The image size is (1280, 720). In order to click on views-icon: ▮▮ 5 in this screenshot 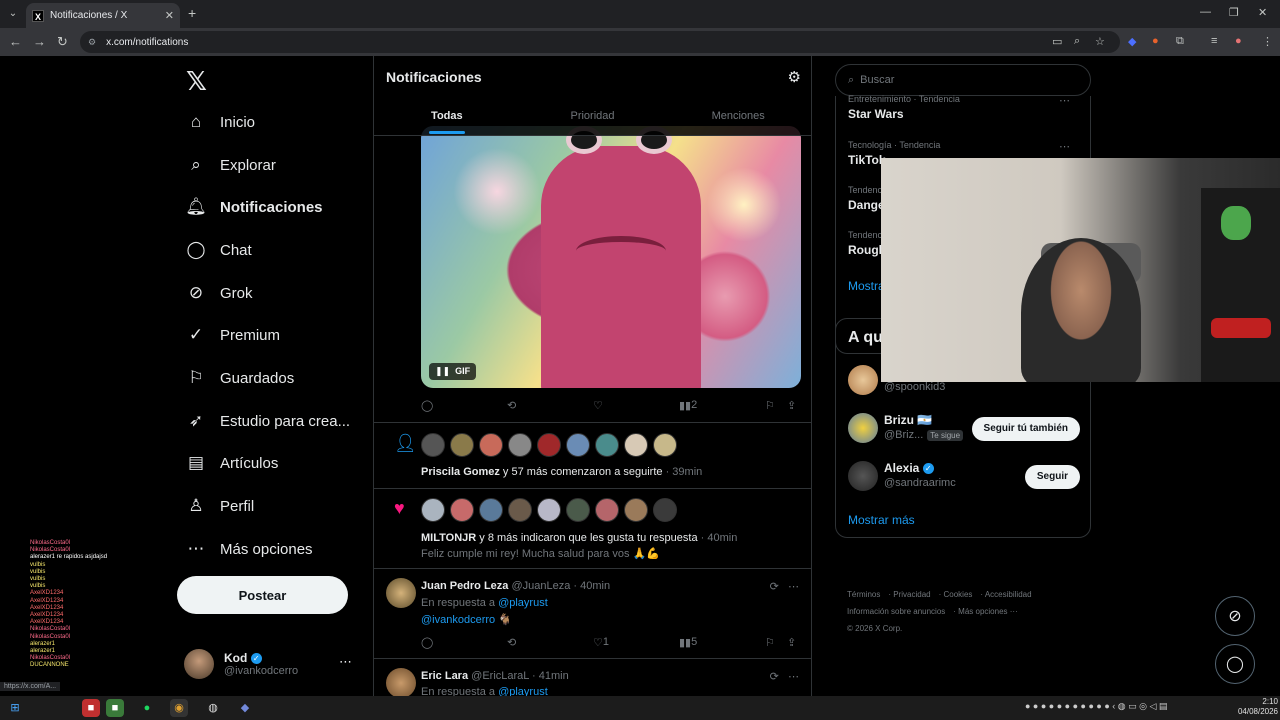, I will do `click(688, 642)`.